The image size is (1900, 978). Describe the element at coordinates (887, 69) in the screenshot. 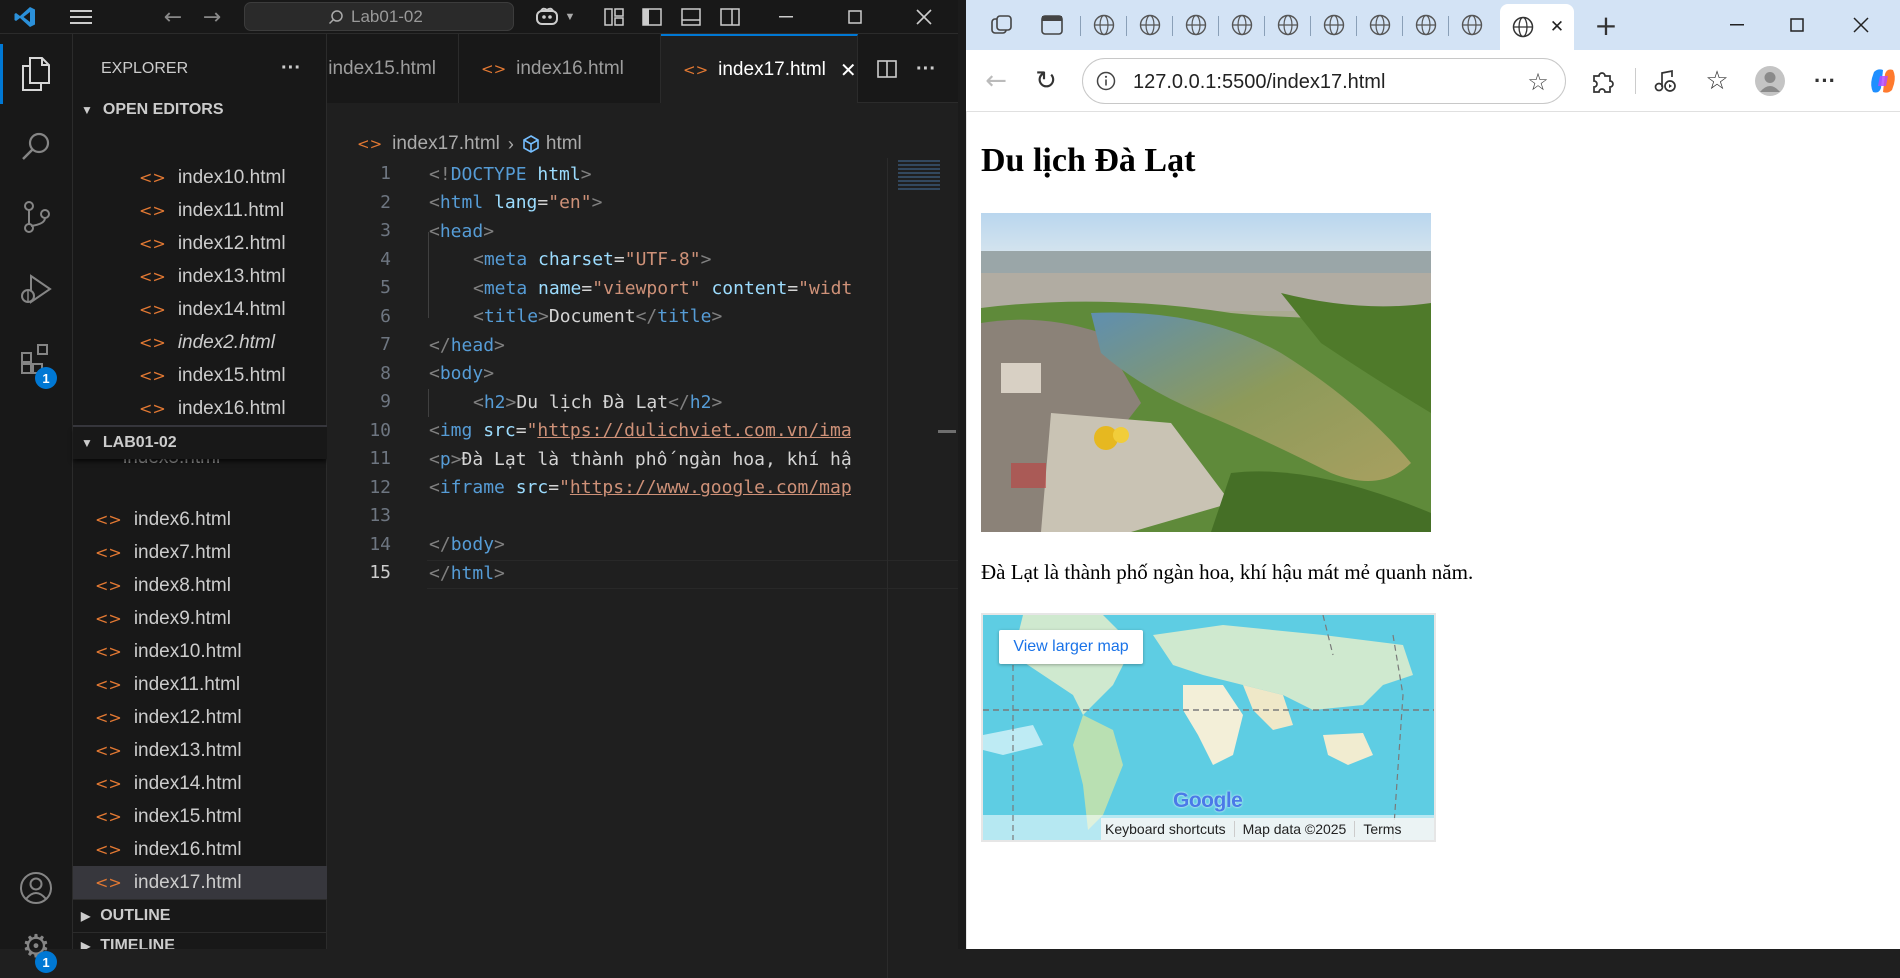

I see `split-editor-icon` at that location.